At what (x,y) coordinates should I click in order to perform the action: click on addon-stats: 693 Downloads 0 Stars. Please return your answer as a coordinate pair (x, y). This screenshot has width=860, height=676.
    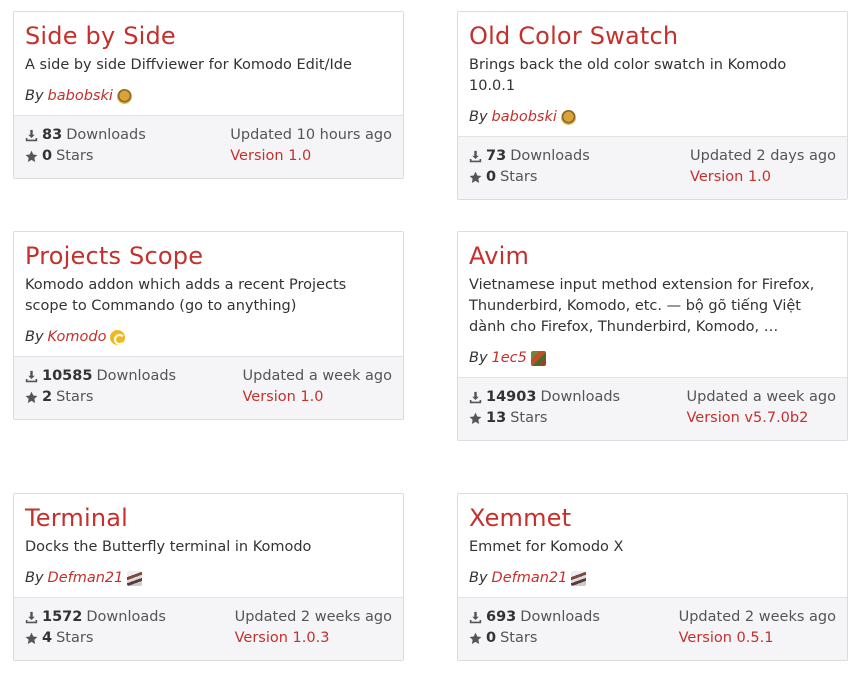
    Looking at the image, I should click on (534, 628).